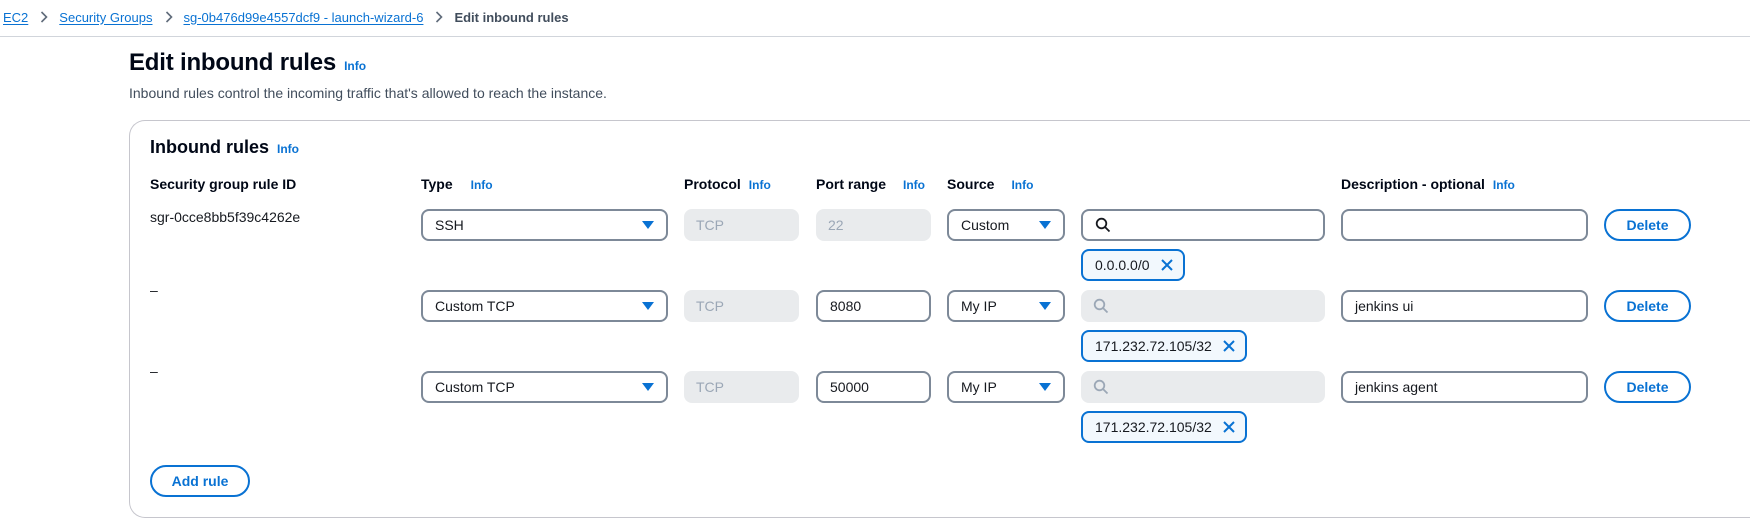  What do you see at coordinates (15, 17) in the screenshot?
I see `breadcrumb-link-ec2: EC2` at bounding box center [15, 17].